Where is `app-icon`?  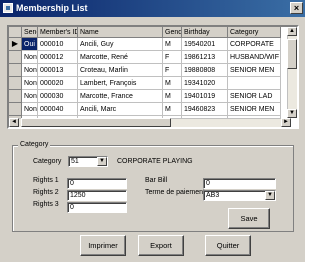 app-icon is located at coordinates (8, 8).